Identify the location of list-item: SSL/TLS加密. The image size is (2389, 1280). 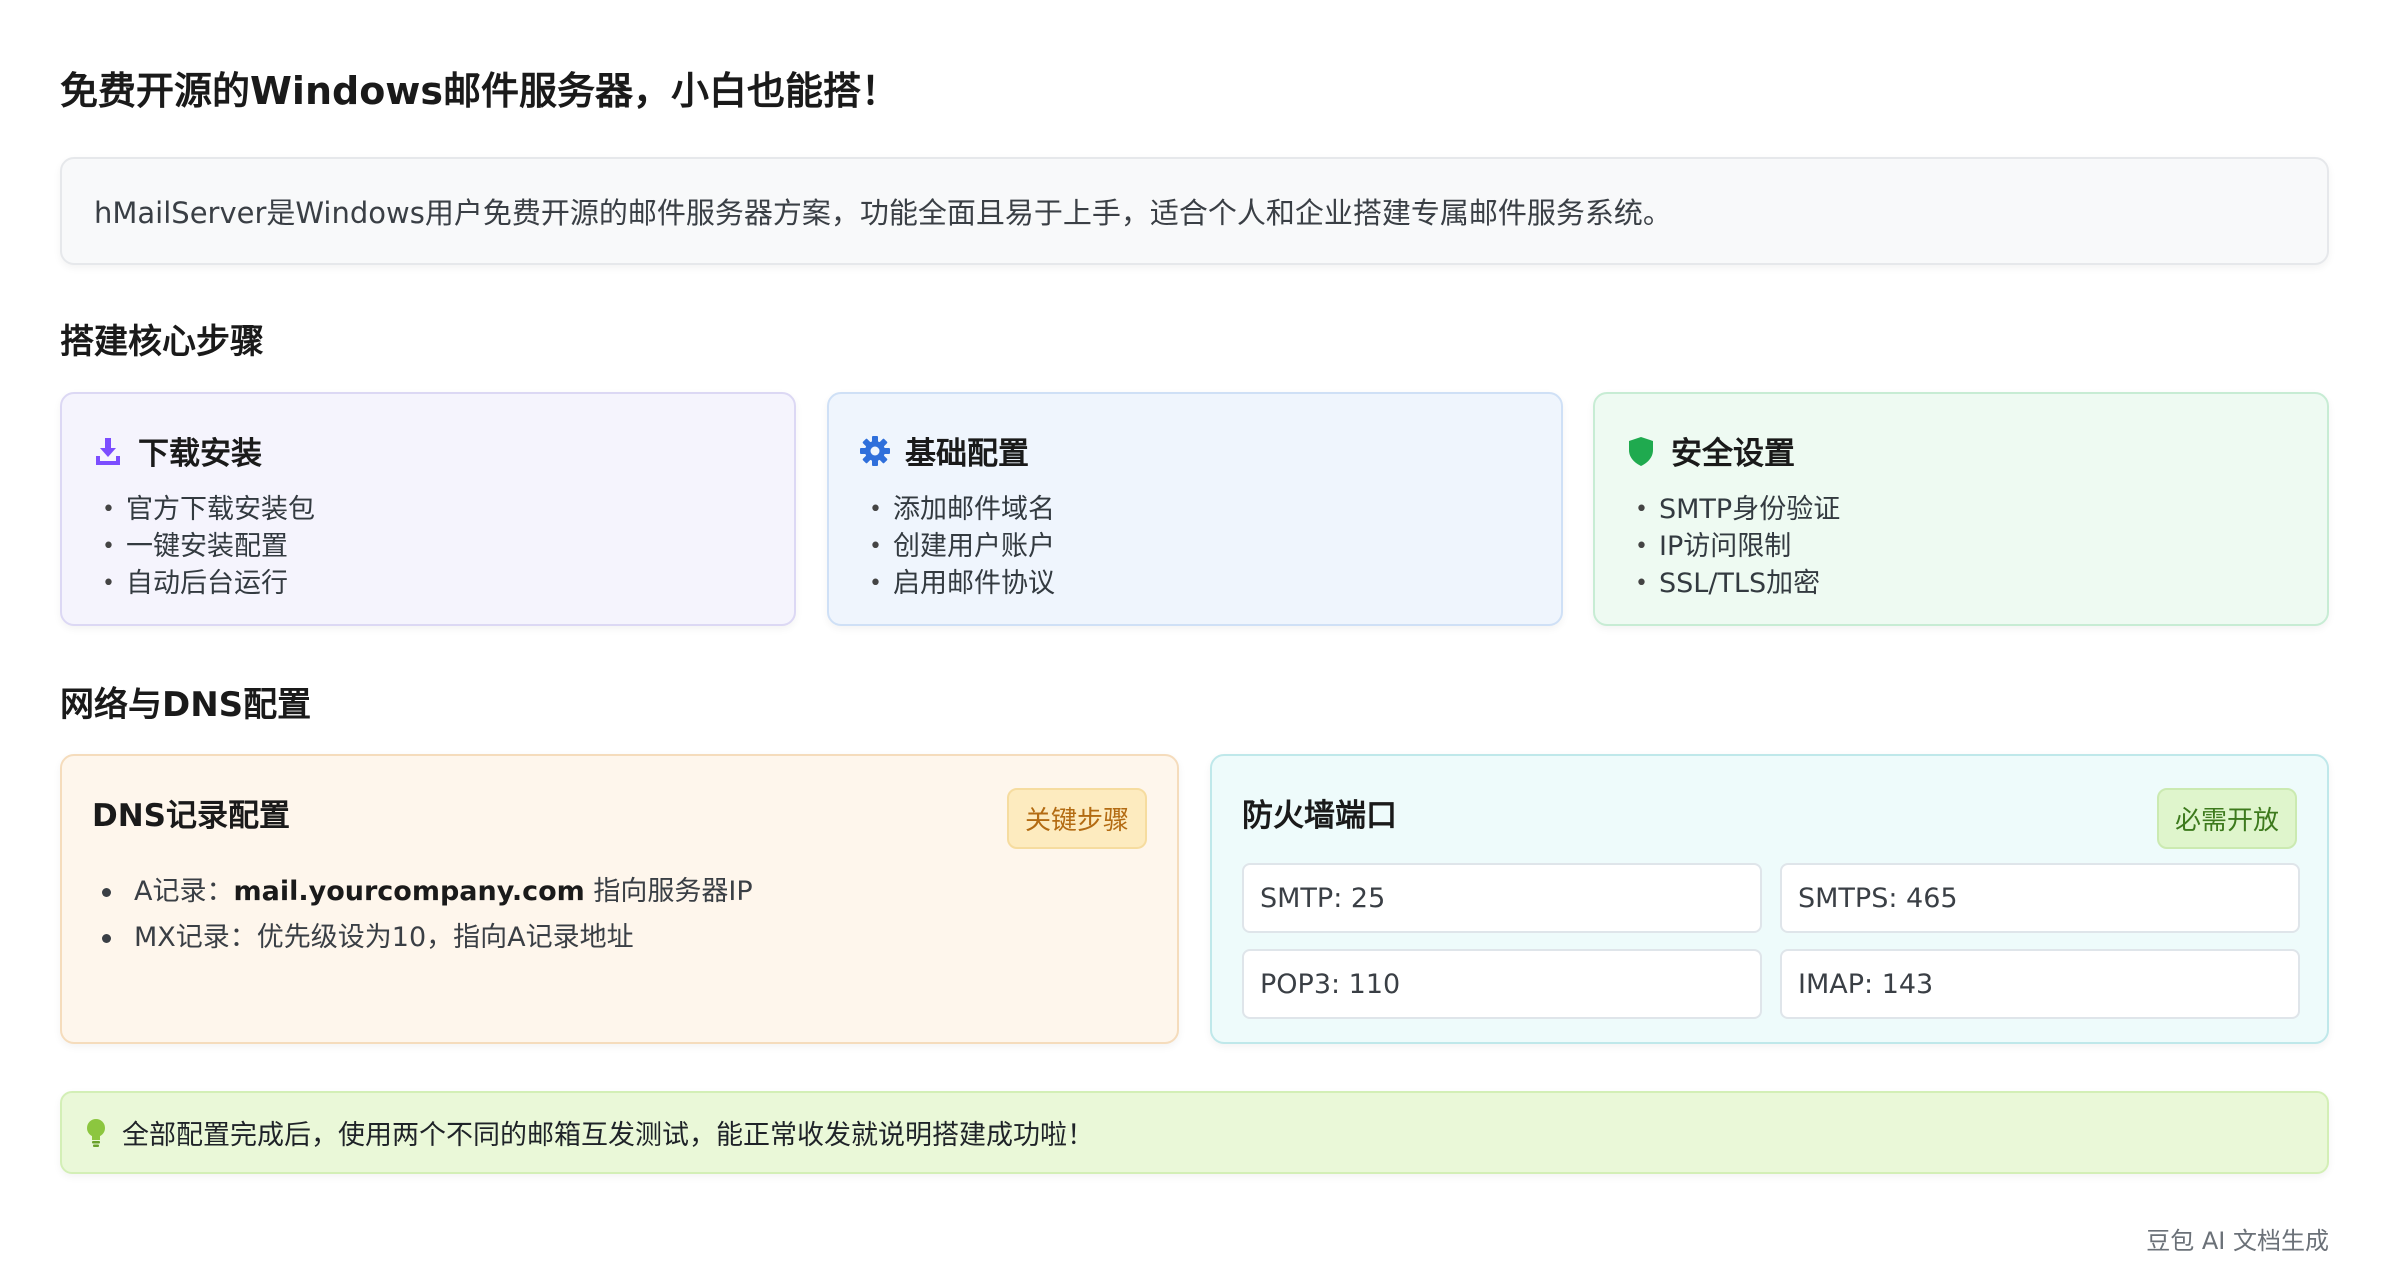
(1966, 583).